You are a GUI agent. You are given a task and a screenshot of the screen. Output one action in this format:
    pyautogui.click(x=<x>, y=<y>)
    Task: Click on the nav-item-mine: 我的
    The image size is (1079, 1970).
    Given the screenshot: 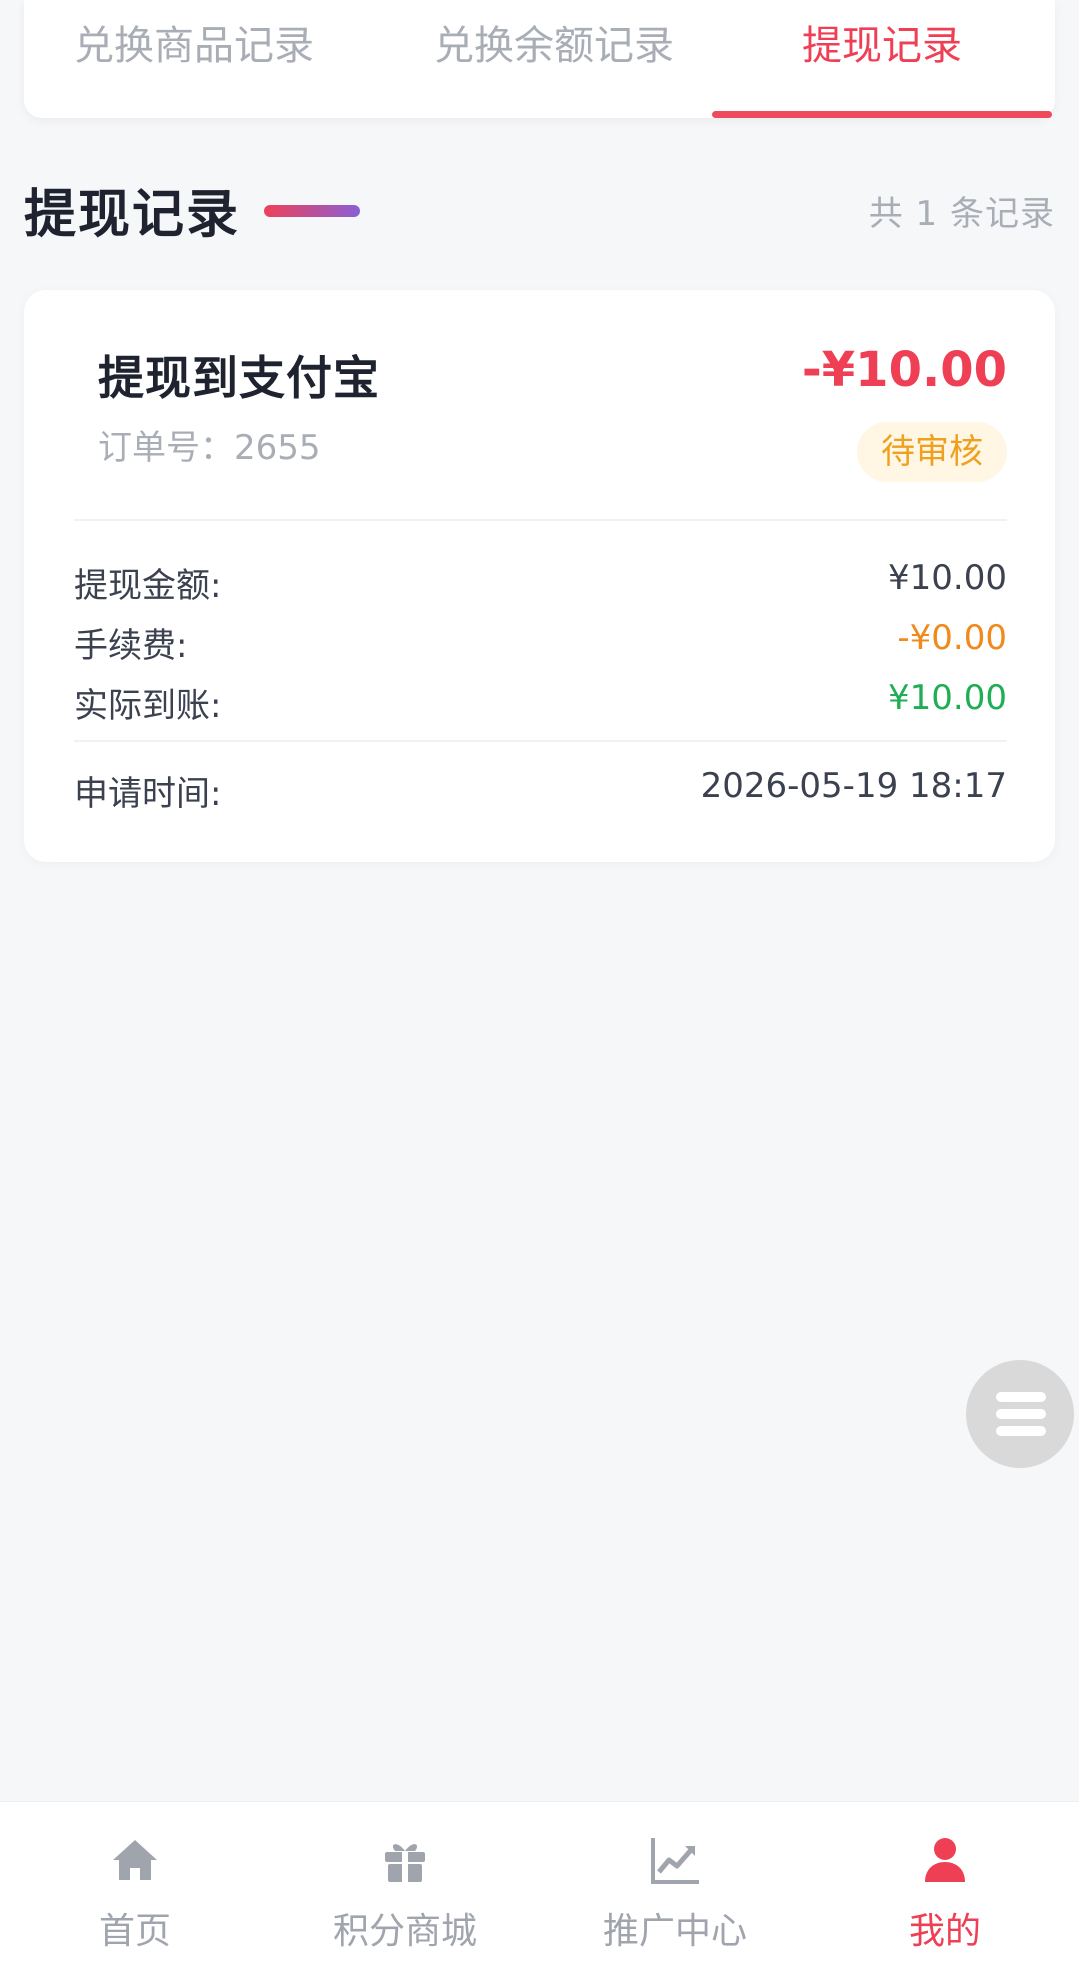 What is the action you would take?
    pyautogui.click(x=945, y=1886)
    